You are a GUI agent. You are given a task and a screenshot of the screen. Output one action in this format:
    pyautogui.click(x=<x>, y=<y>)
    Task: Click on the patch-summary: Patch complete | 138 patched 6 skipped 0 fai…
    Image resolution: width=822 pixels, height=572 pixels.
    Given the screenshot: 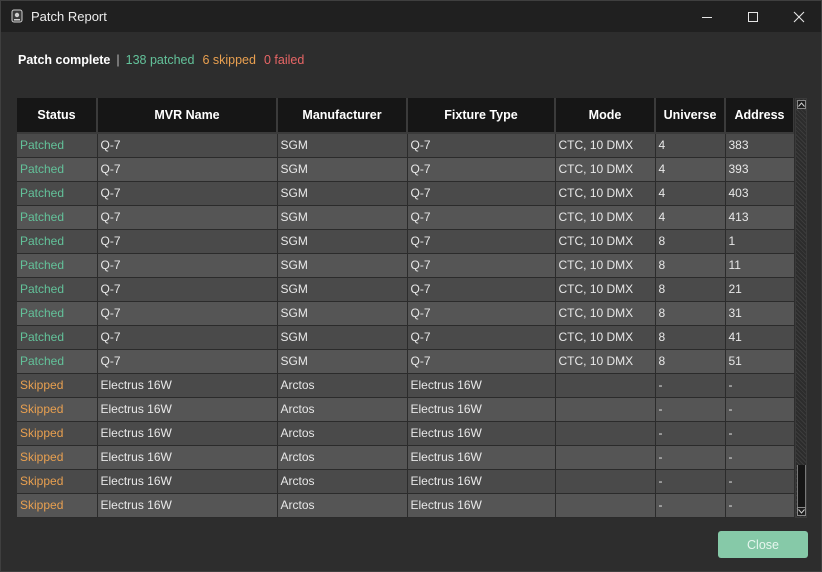 What is the action you would take?
    pyautogui.click(x=161, y=60)
    